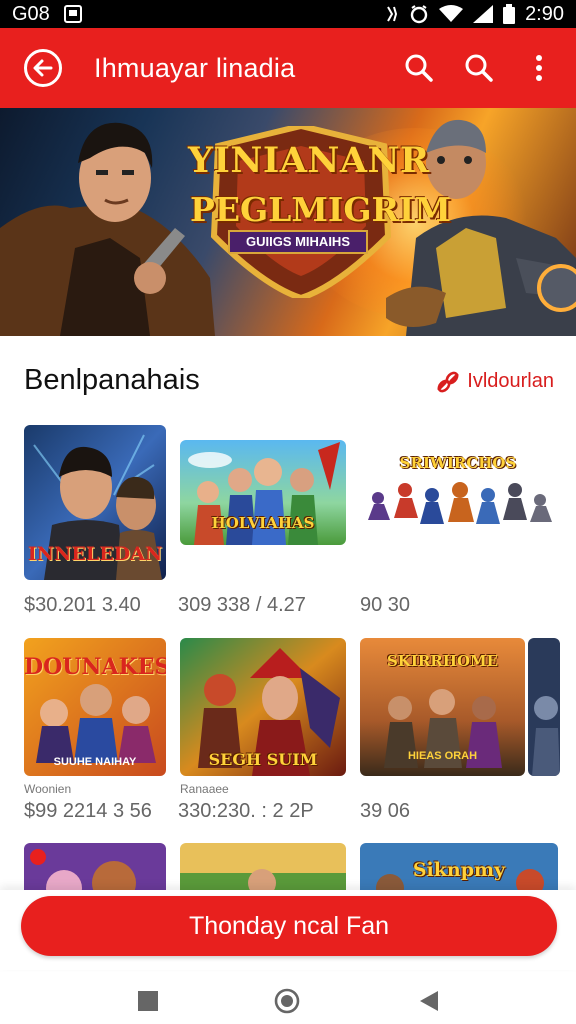  I want to click on game-tile-subtitle: HIEAS ORAH, so click(442, 756).